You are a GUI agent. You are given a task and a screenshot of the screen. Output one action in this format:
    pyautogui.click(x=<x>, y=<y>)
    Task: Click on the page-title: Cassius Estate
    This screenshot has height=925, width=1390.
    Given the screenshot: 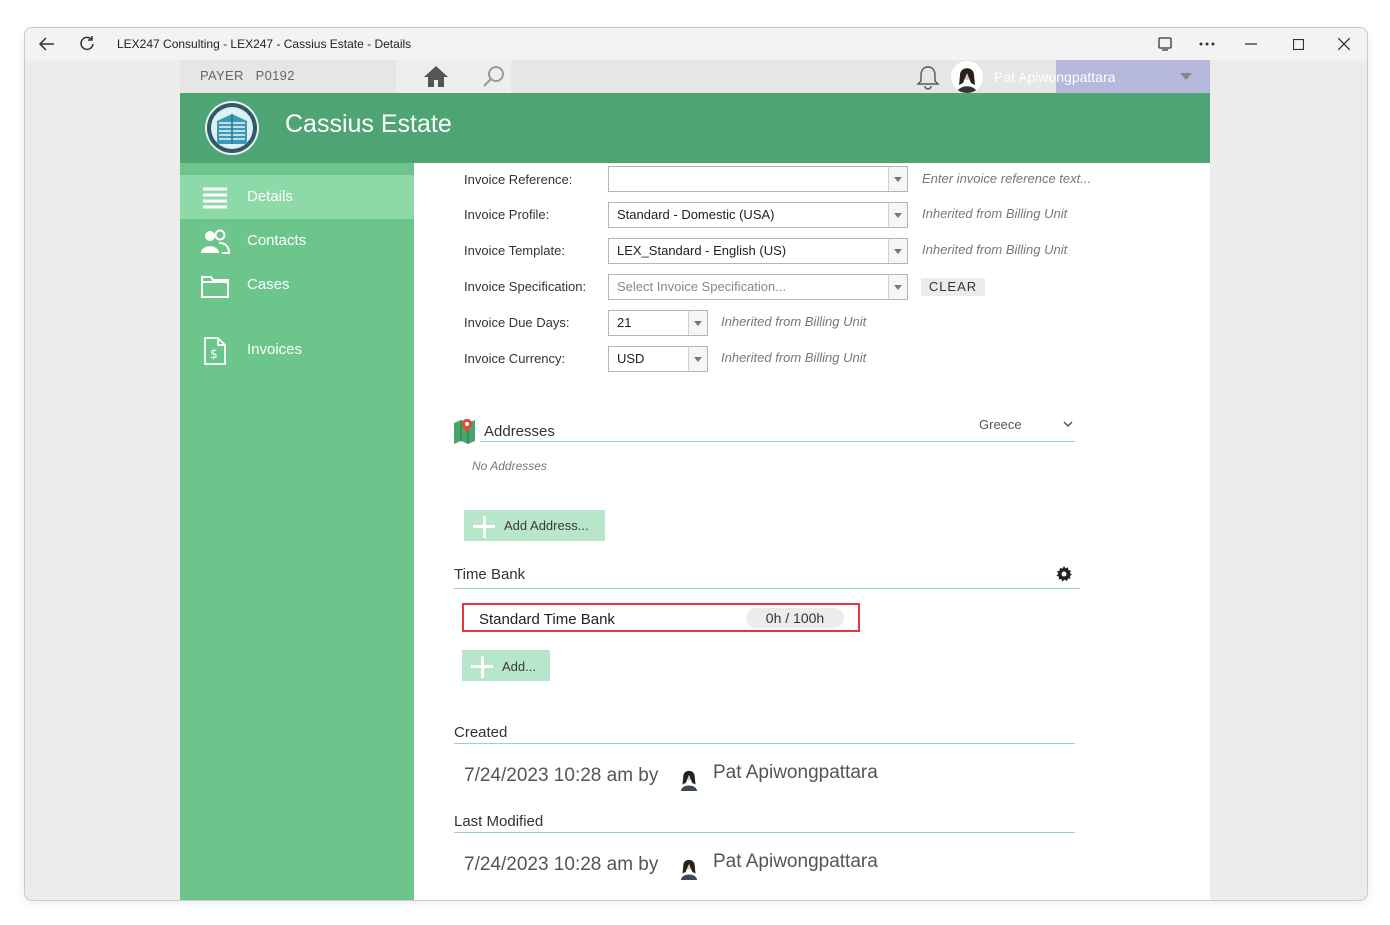 What is the action you would take?
    pyautogui.click(x=368, y=124)
    